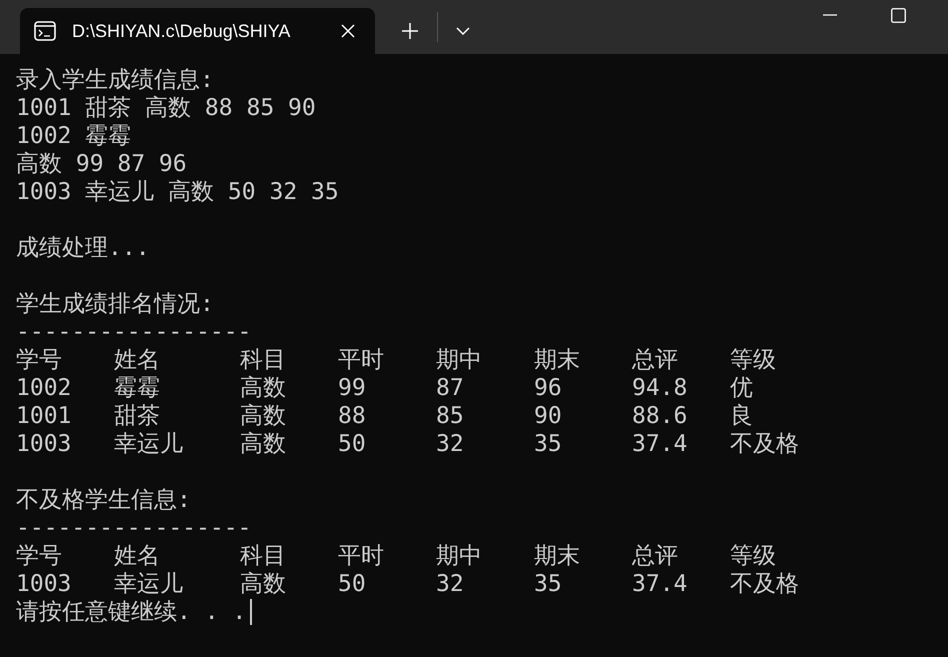 The height and width of the screenshot is (657, 948). Describe the element at coordinates (352, 416) in the screenshot. I see `table-cell: 88` at that location.